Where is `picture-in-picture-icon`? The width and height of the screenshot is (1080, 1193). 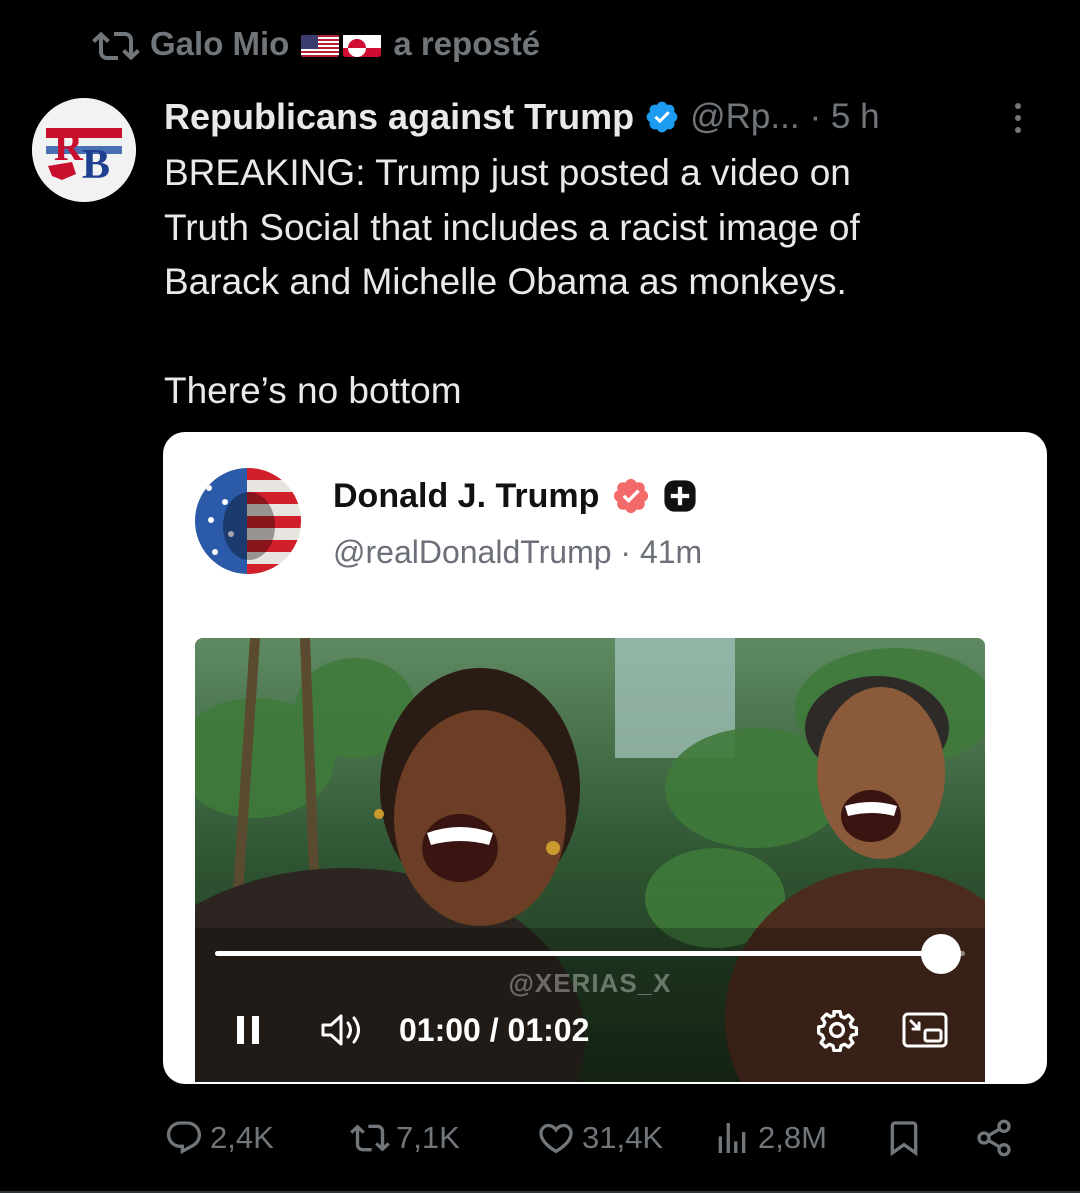
picture-in-picture-icon is located at coordinates (925, 1030).